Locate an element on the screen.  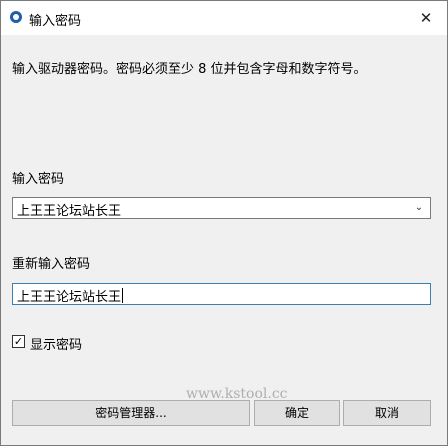
cancel-button: 取消 is located at coordinates (387, 413).